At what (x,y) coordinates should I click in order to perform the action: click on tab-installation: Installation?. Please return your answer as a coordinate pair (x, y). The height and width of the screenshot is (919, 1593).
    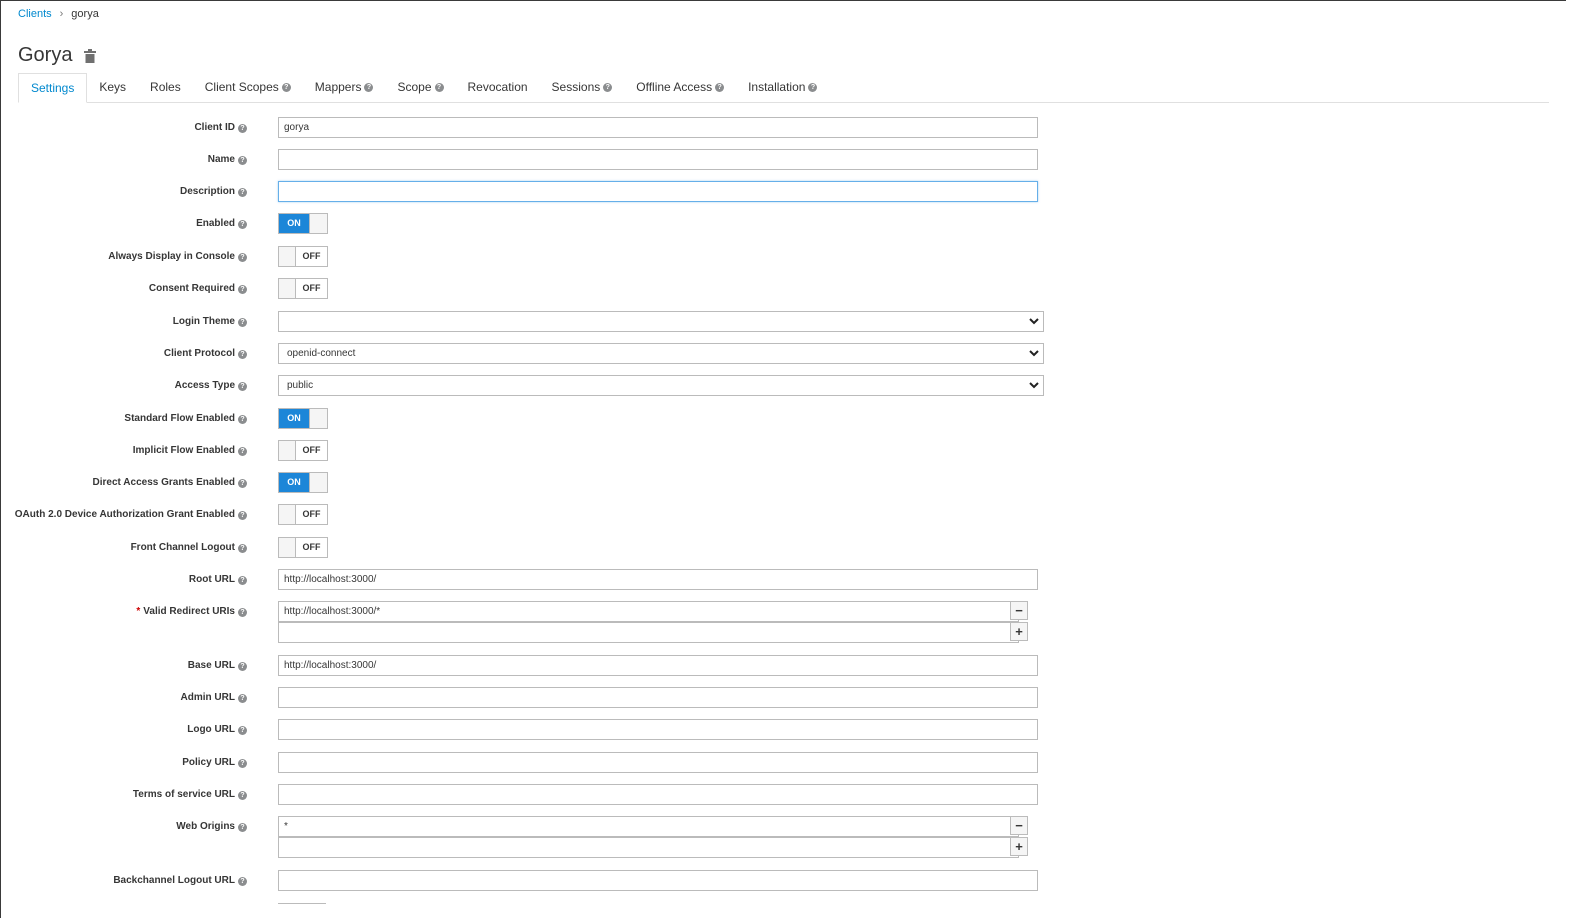
    Looking at the image, I should click on (782, 87).